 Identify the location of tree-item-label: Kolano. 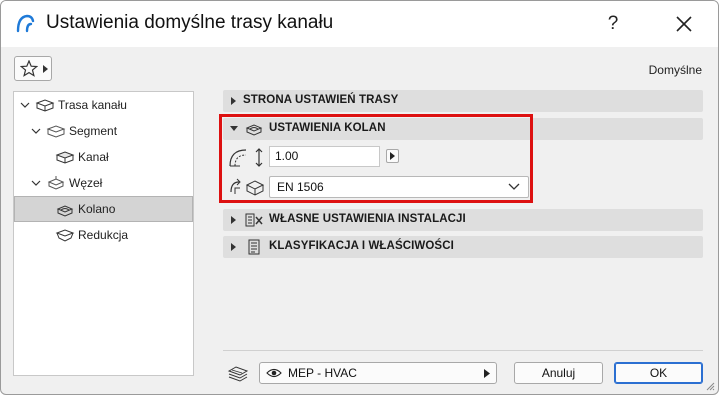
(97, 209).